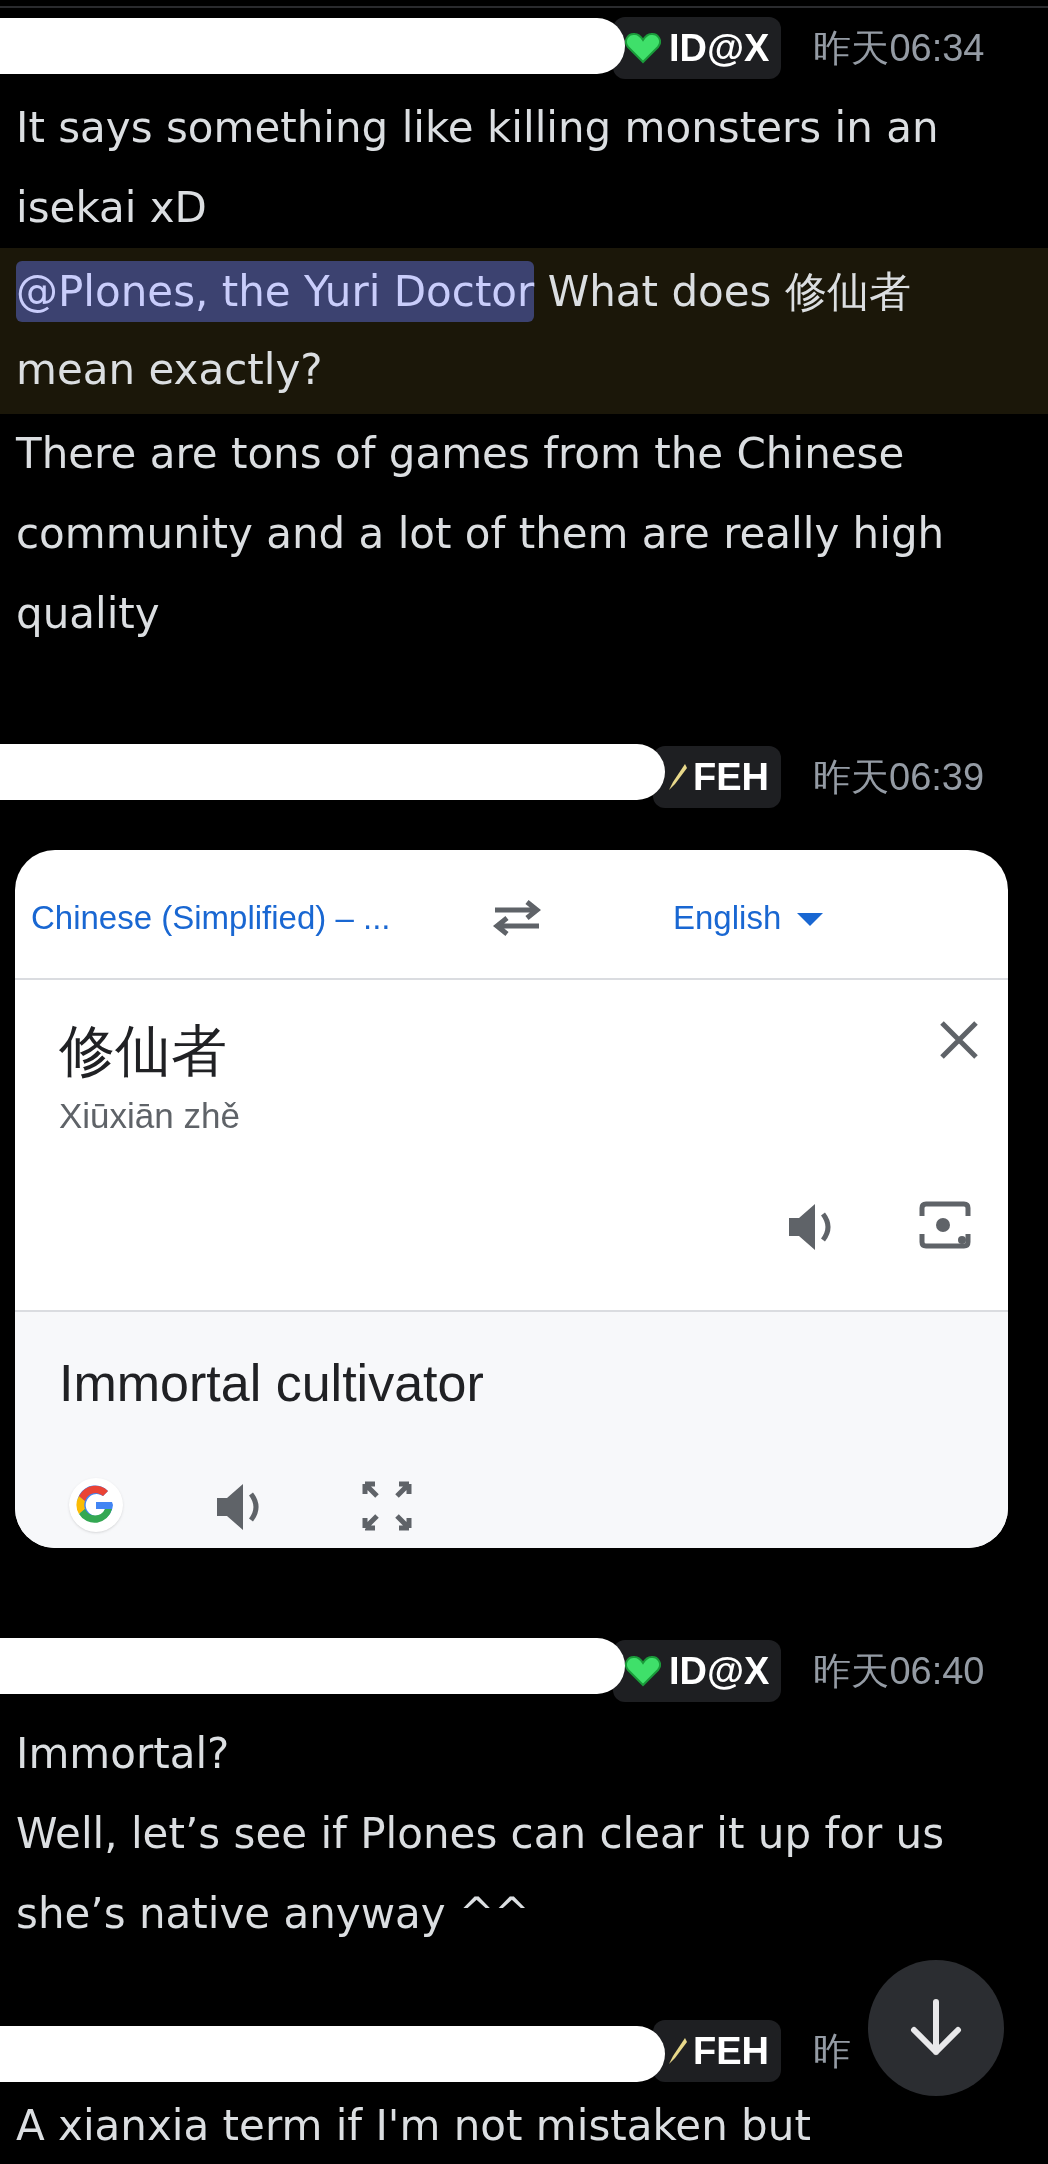 Image resolution: width=1048 pixels, height=2164 pixels. What do you see at coordinates (832, 2051) in the screenshot?
I see `timestamp: 昨` at bounding box center [832, 2051].